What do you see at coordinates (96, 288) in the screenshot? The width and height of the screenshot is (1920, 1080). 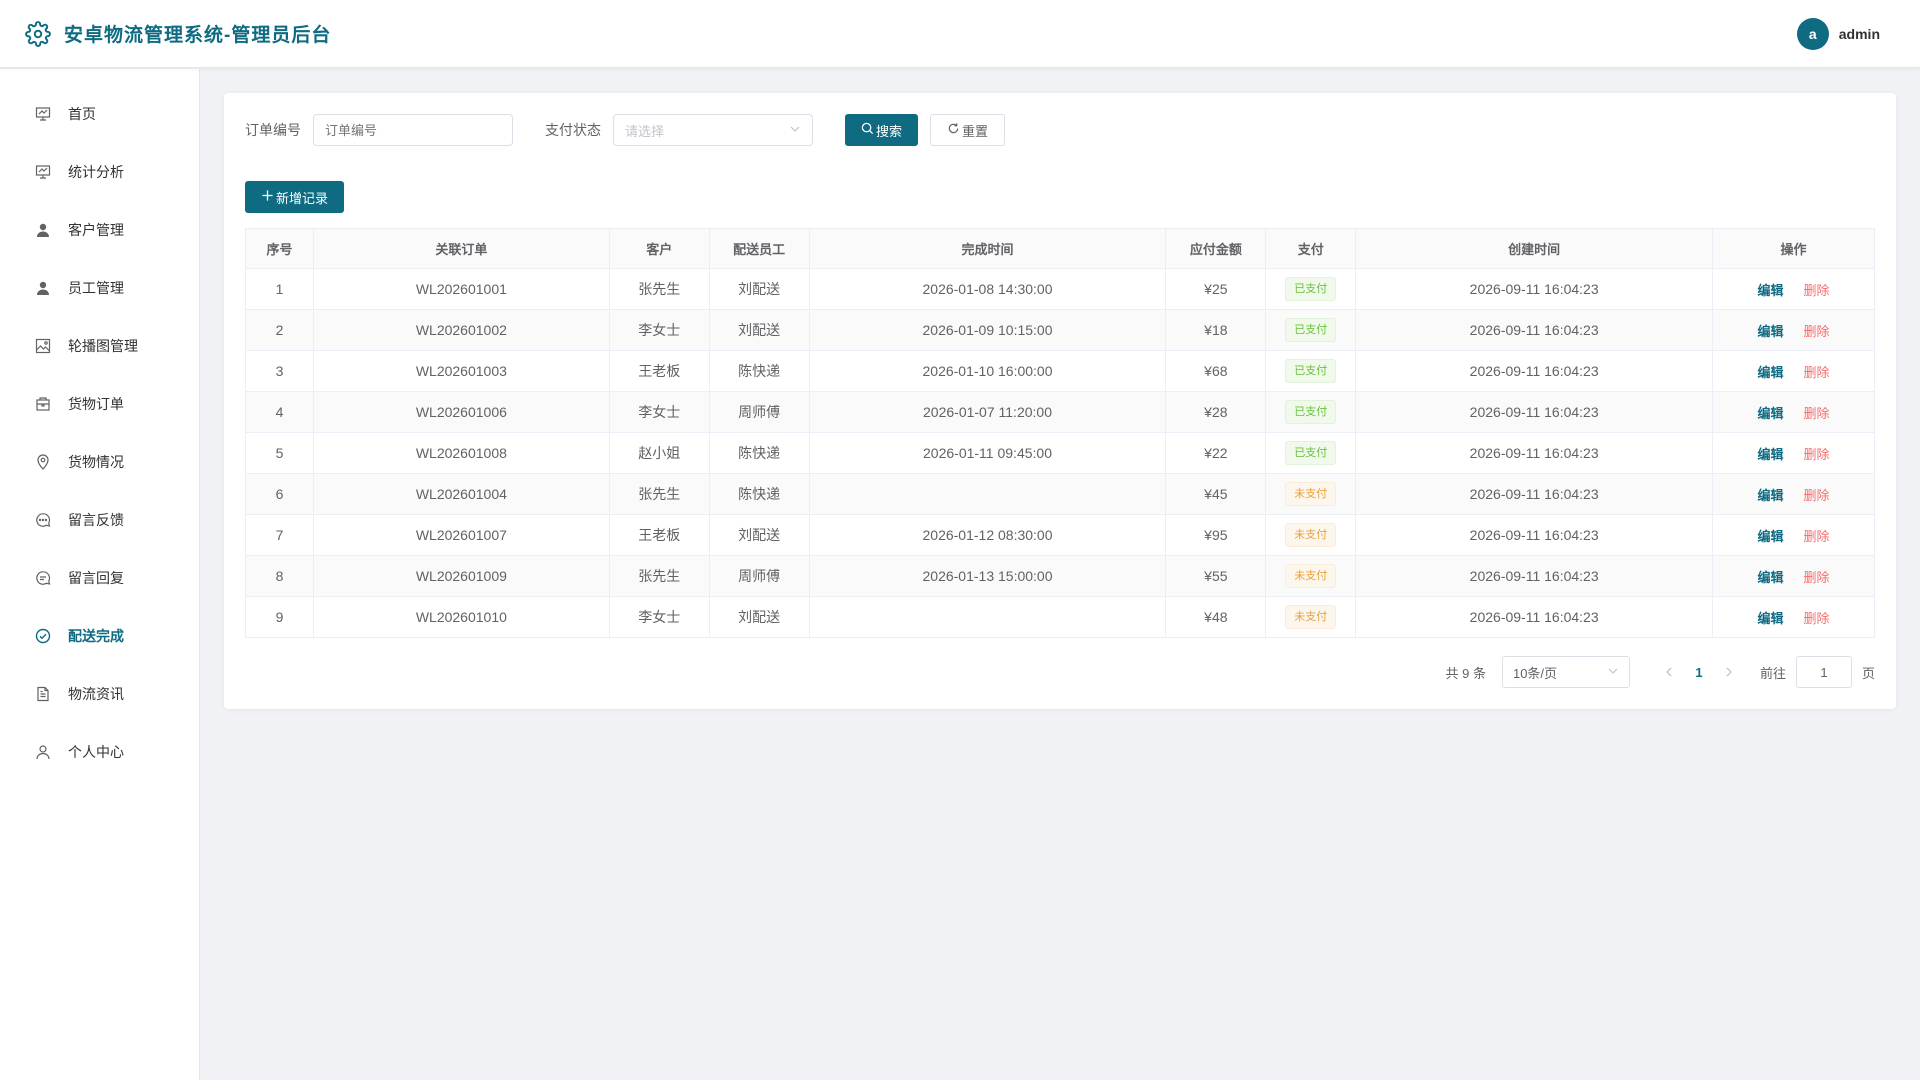 I see `sidebar-item-label: 员工管理` at bounding box center [96, 288].